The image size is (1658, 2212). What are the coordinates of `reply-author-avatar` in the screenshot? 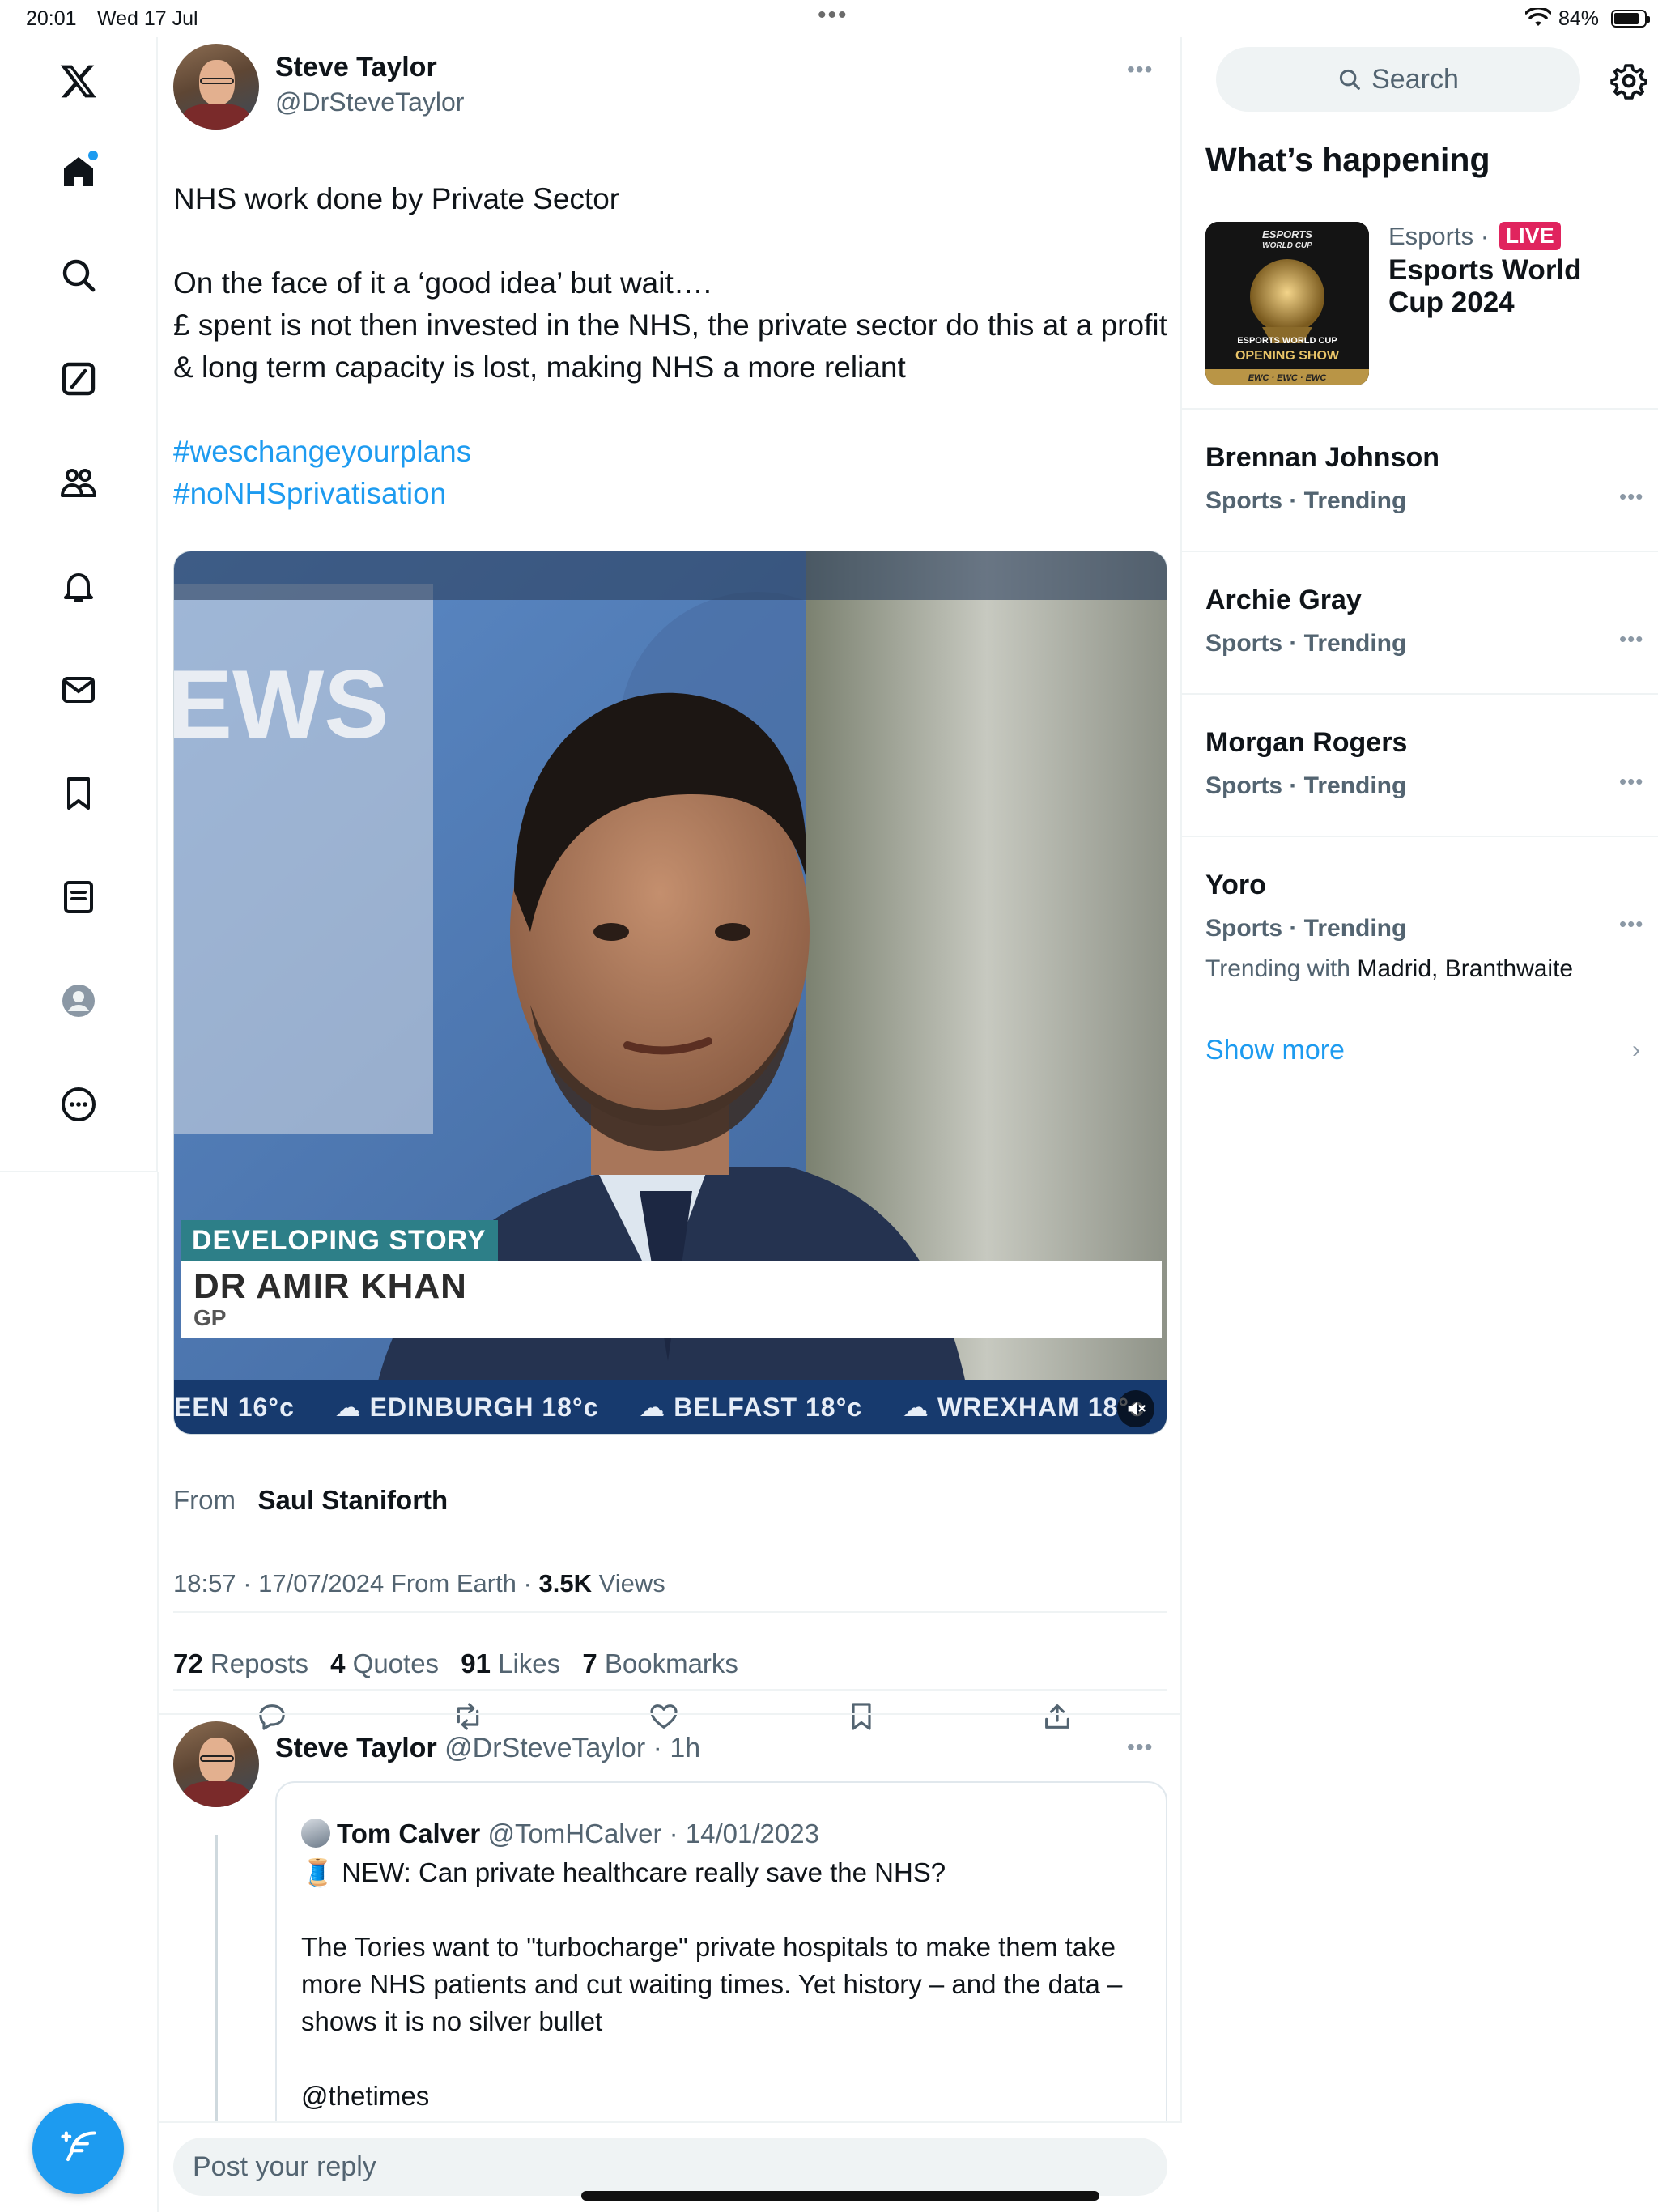 It's located at (216, 1764).